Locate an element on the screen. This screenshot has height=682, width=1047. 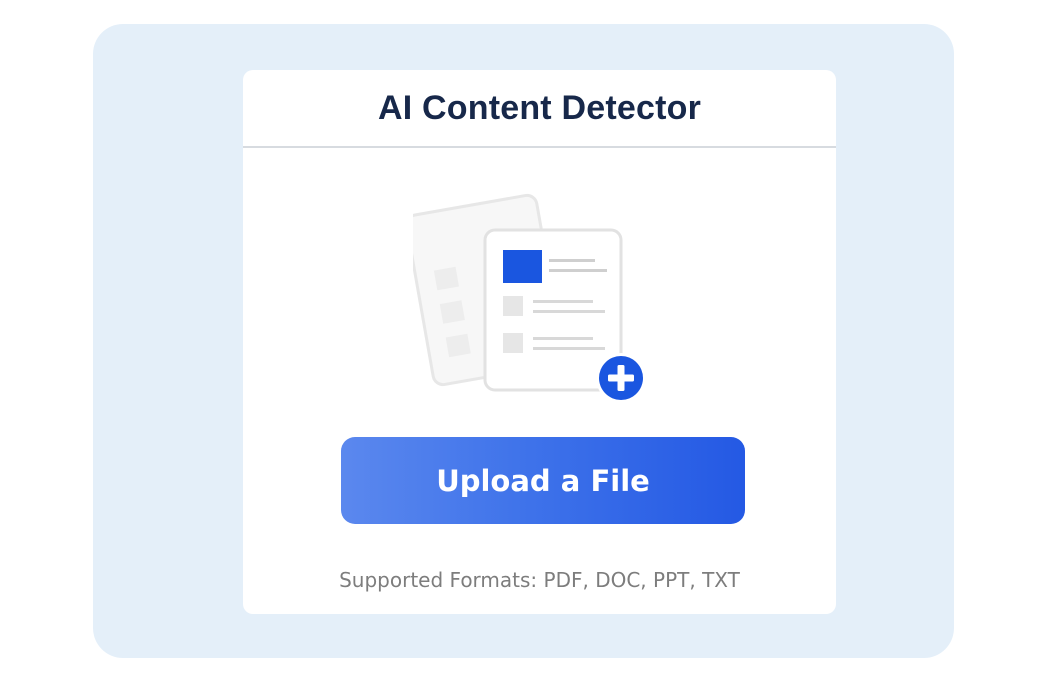
upload-file-button: Upload a File is located at coordinates (543, 480).